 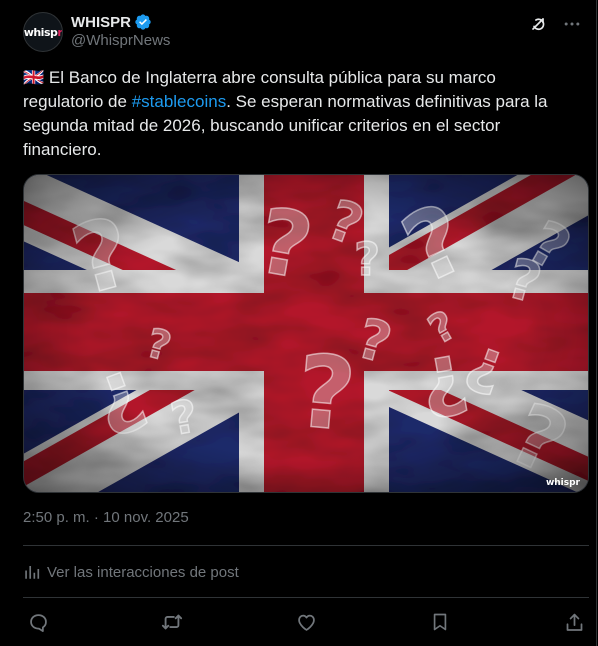 I want to click on avatar-logo: whispr, so click(x=43, y=32).